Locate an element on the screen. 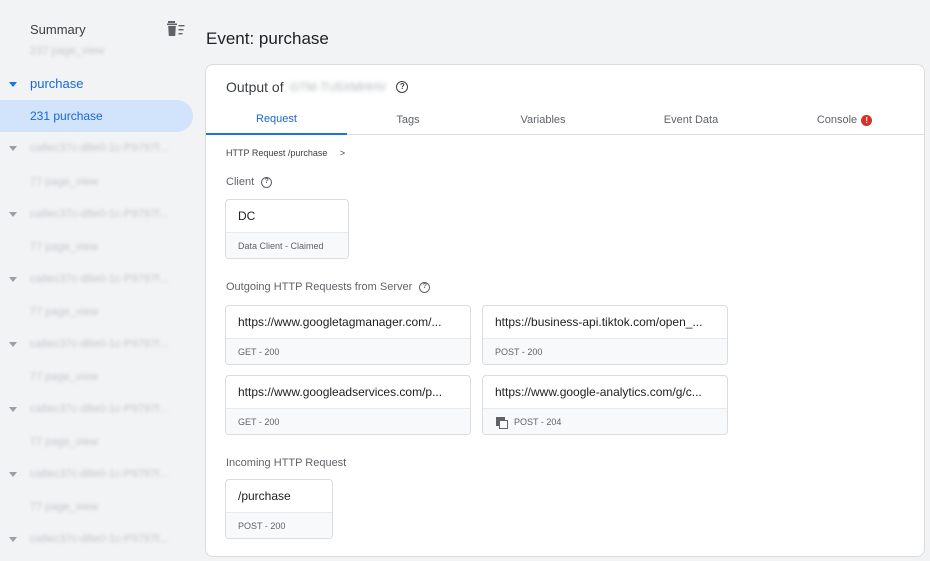  tab-request: Request is located at coordinates (276, 120).